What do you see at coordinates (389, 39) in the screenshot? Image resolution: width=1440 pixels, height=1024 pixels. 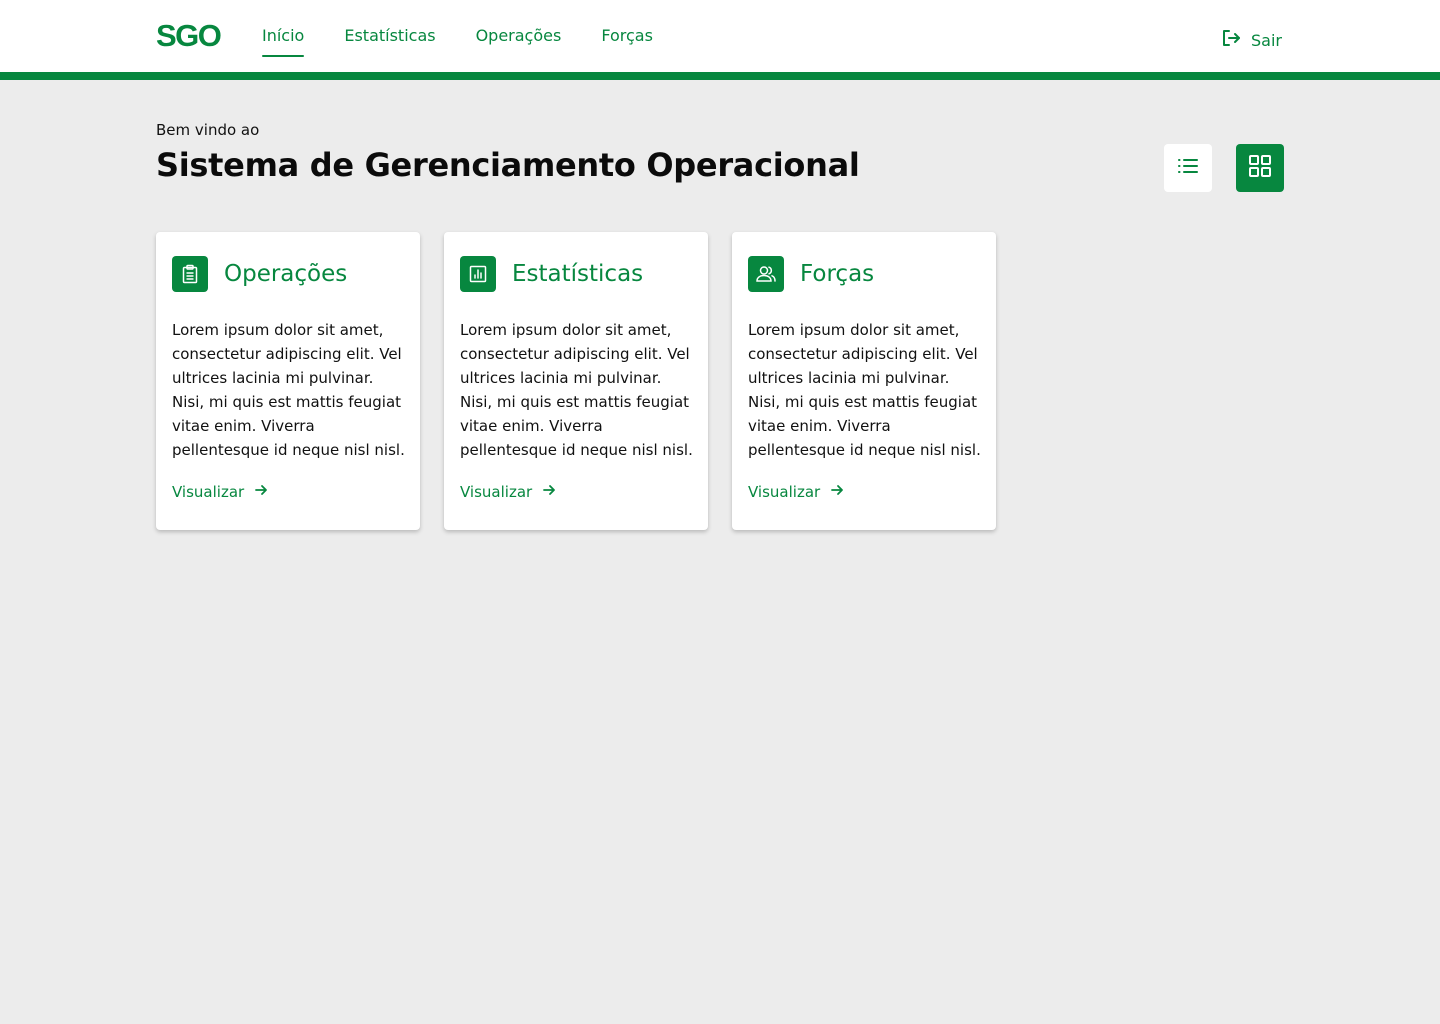 I see `nav-item-estatisticas: Estatísticas` at bounding box center [389, 39].